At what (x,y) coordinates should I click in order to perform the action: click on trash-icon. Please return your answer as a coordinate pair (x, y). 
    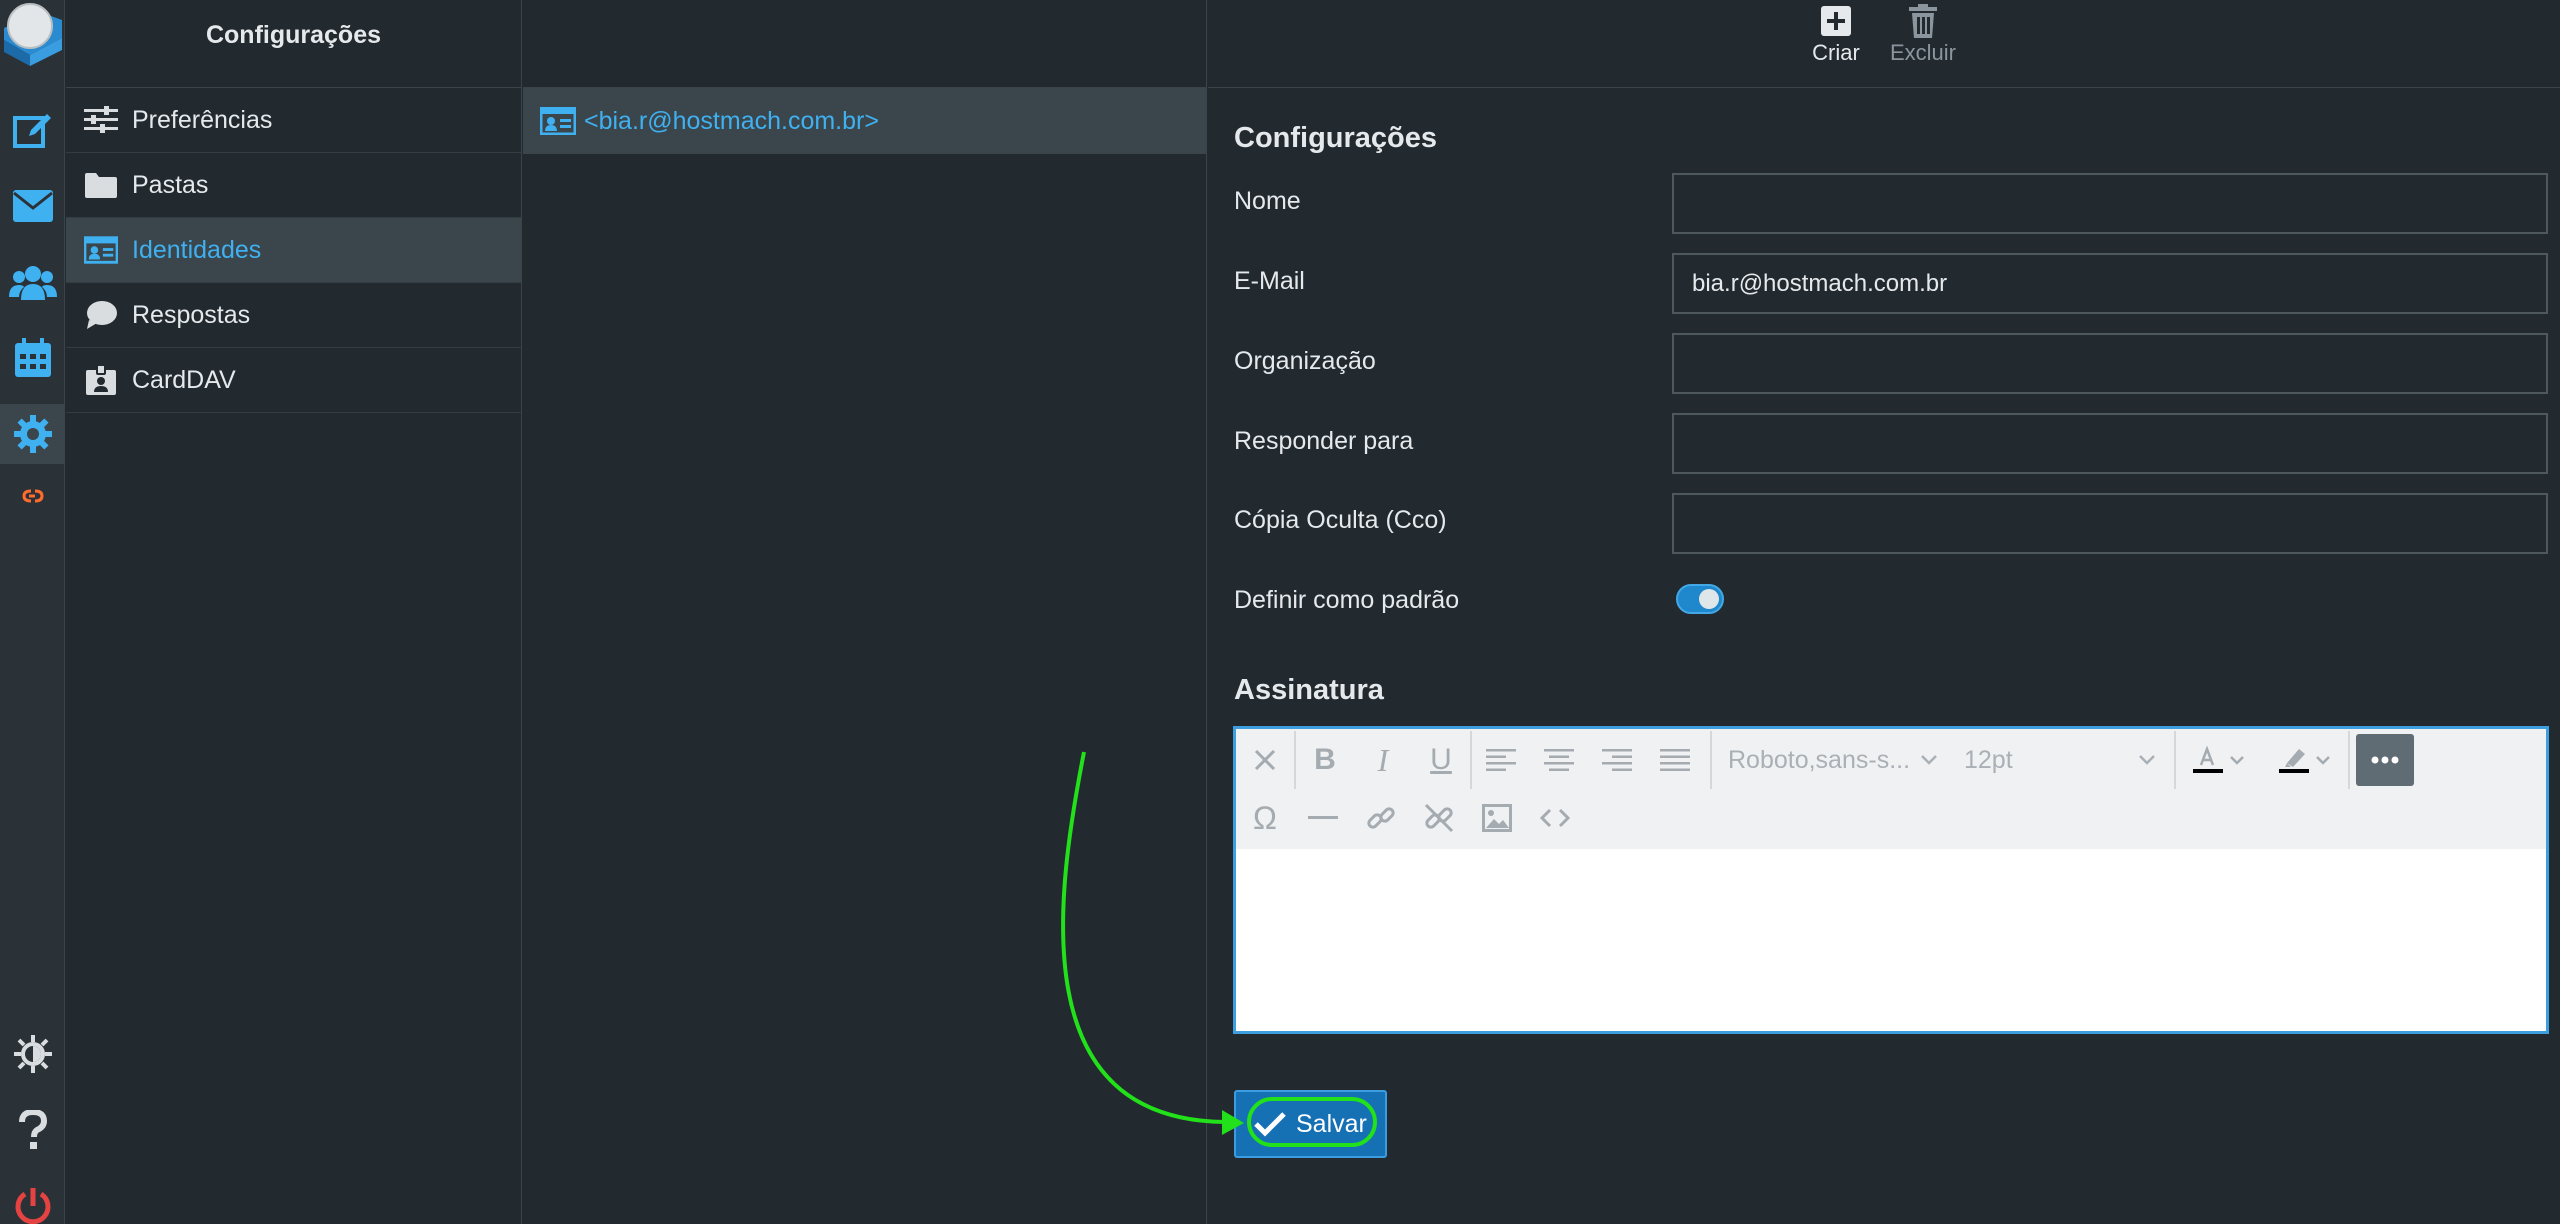
    Looking at the image, I should click on (1923, 21).